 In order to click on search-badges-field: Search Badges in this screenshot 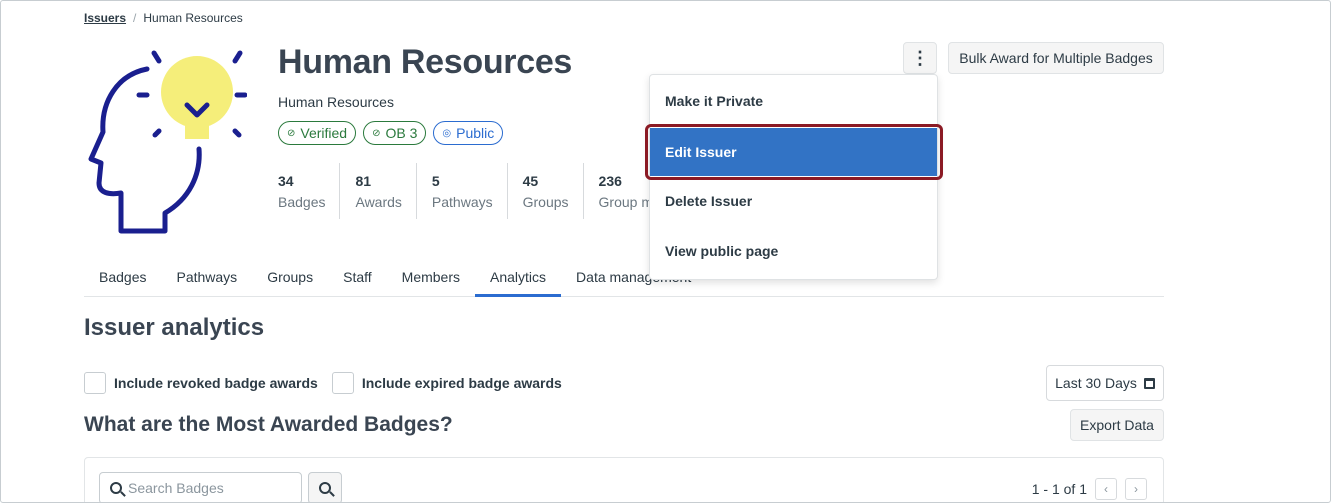, I will do `click(200, 487)`.